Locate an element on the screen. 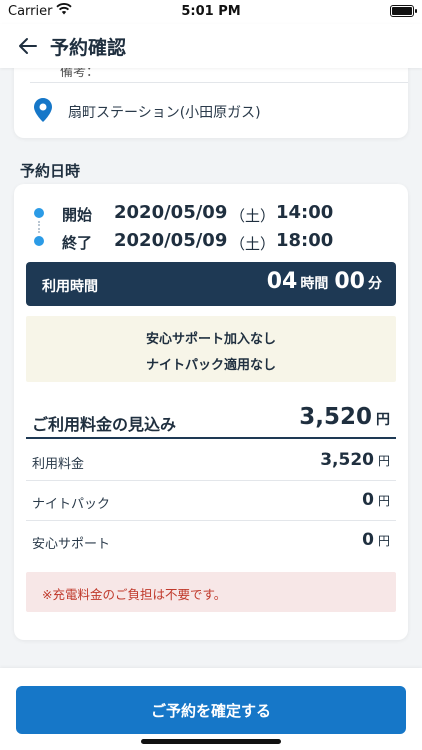 The height and width of the screenshot is (750, 422). station-name: 扇町ステーション(小田原ガス) is located at coordinates (164, 113).